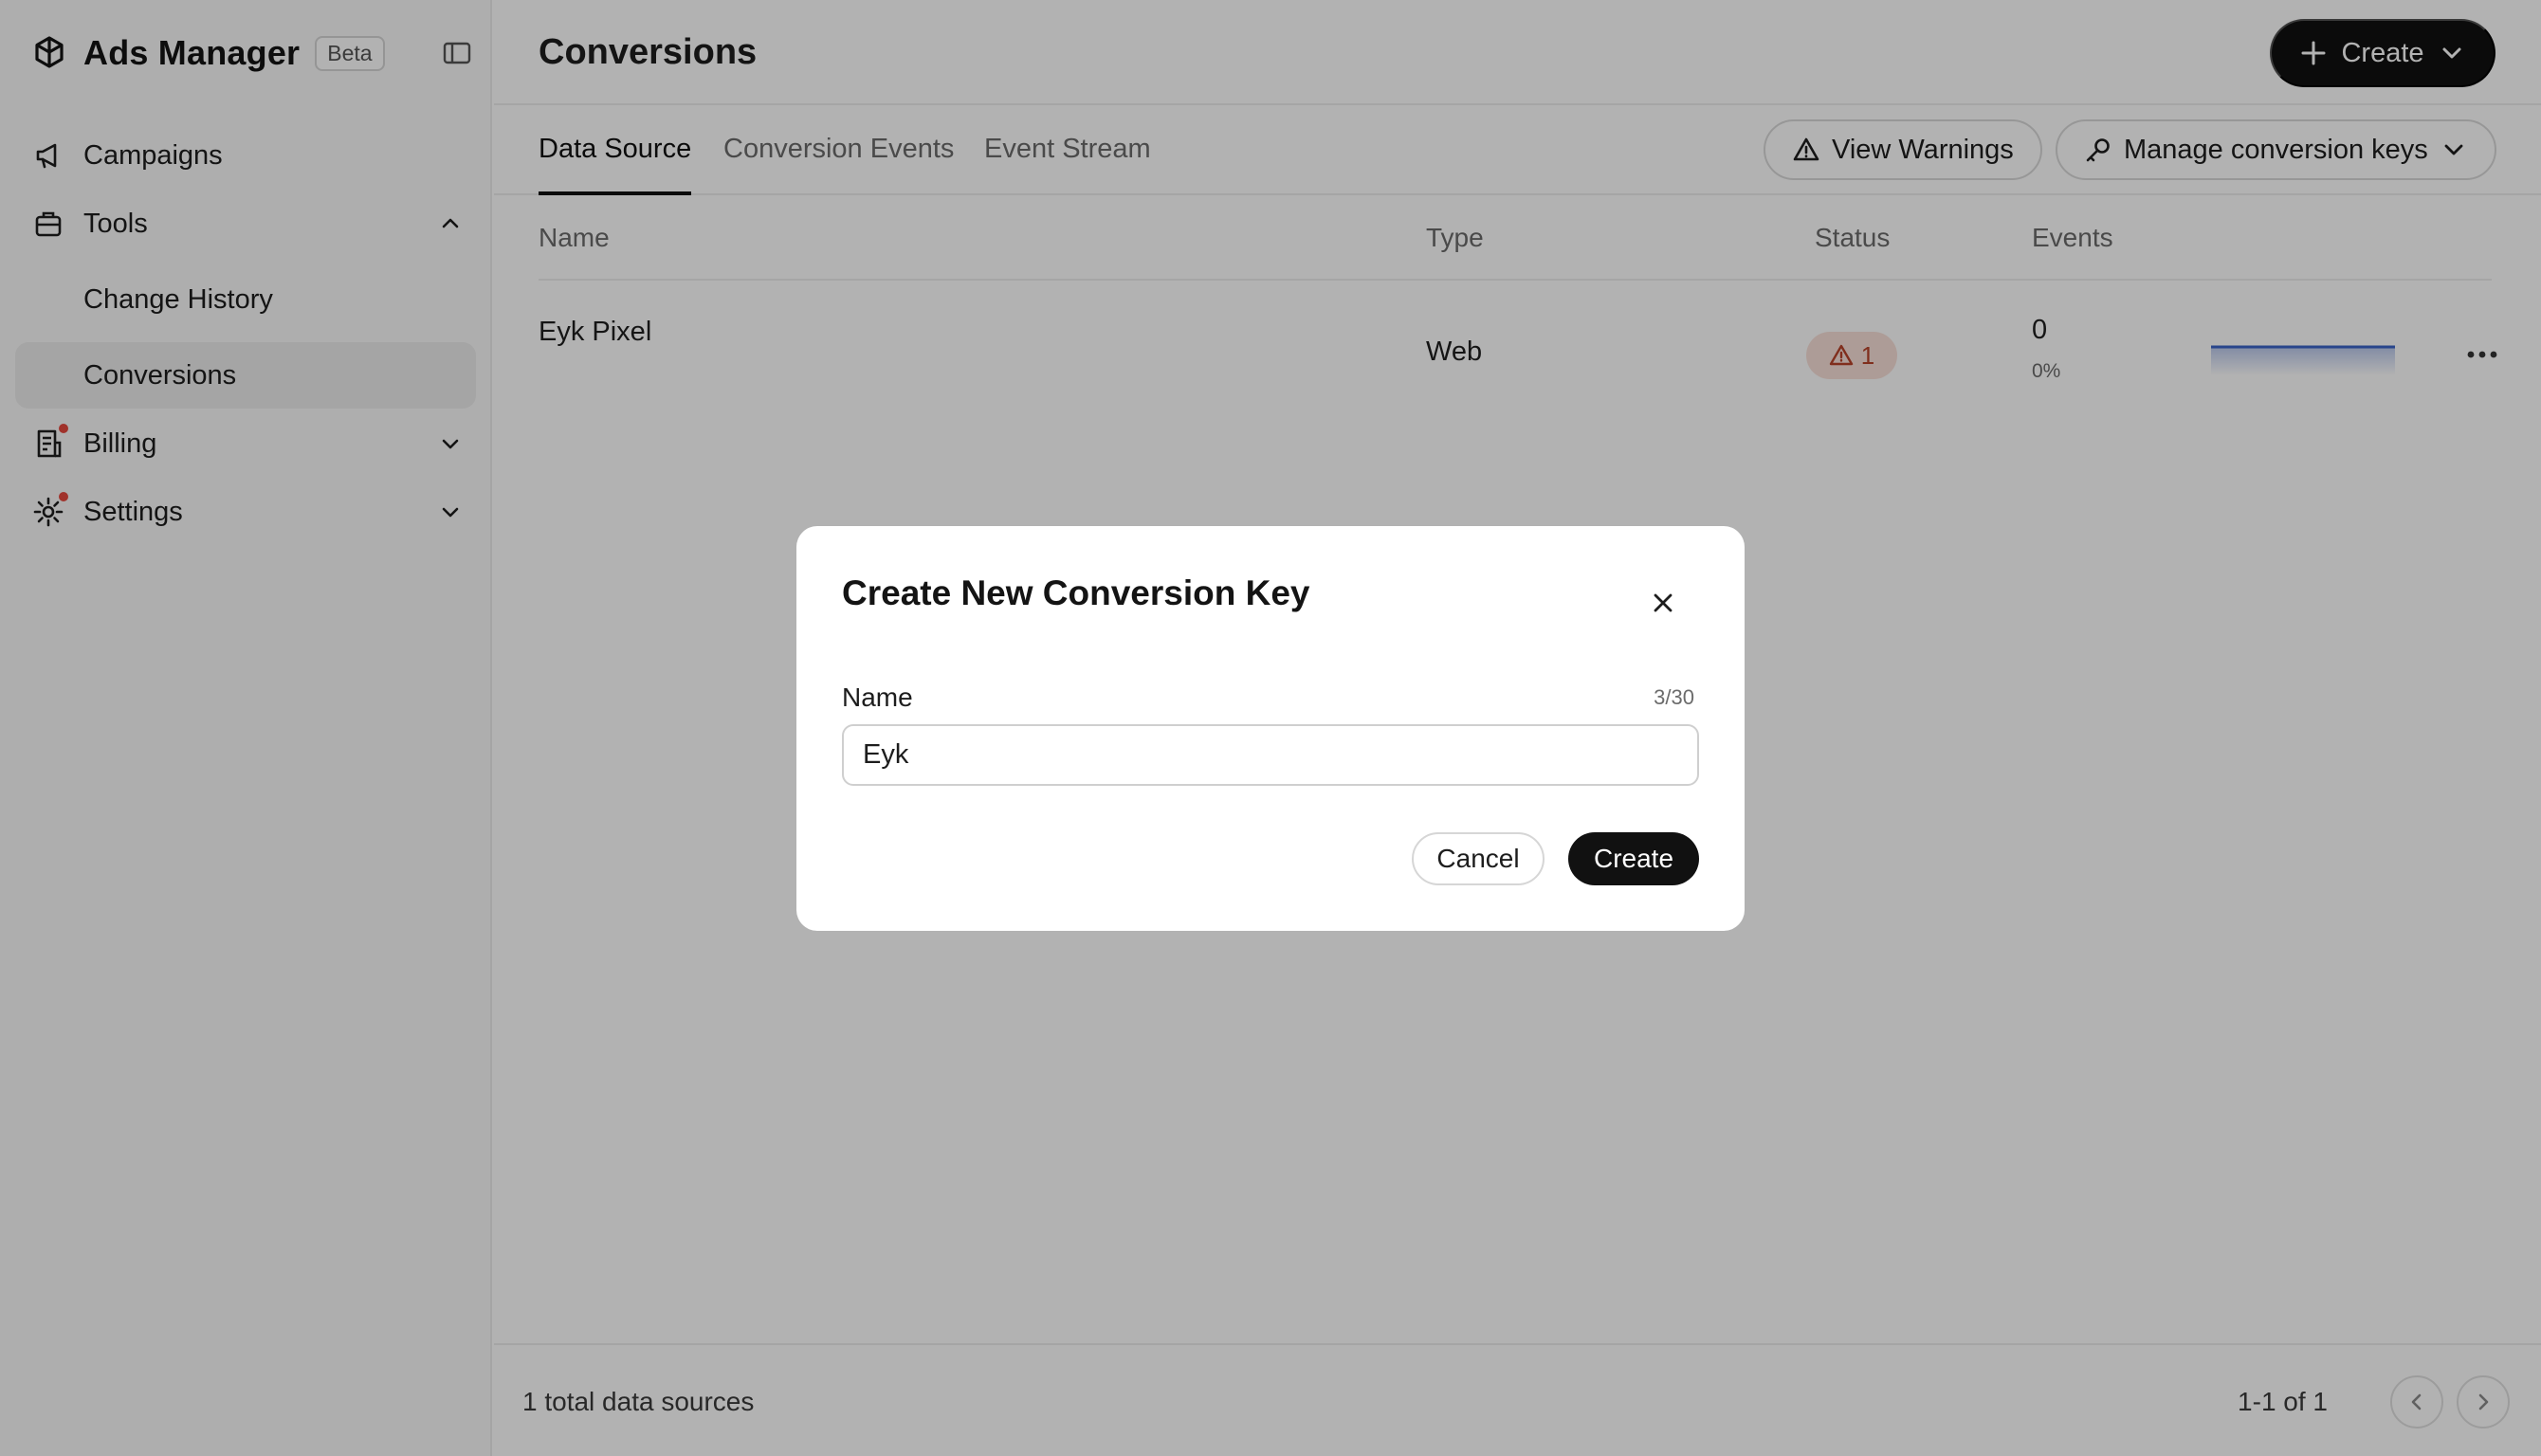 This screenshot has width=2541, height=1456. Describe the element at coordinates (1478, 858) in the screenshot. I see `cancel-button: Cancel` at that location.